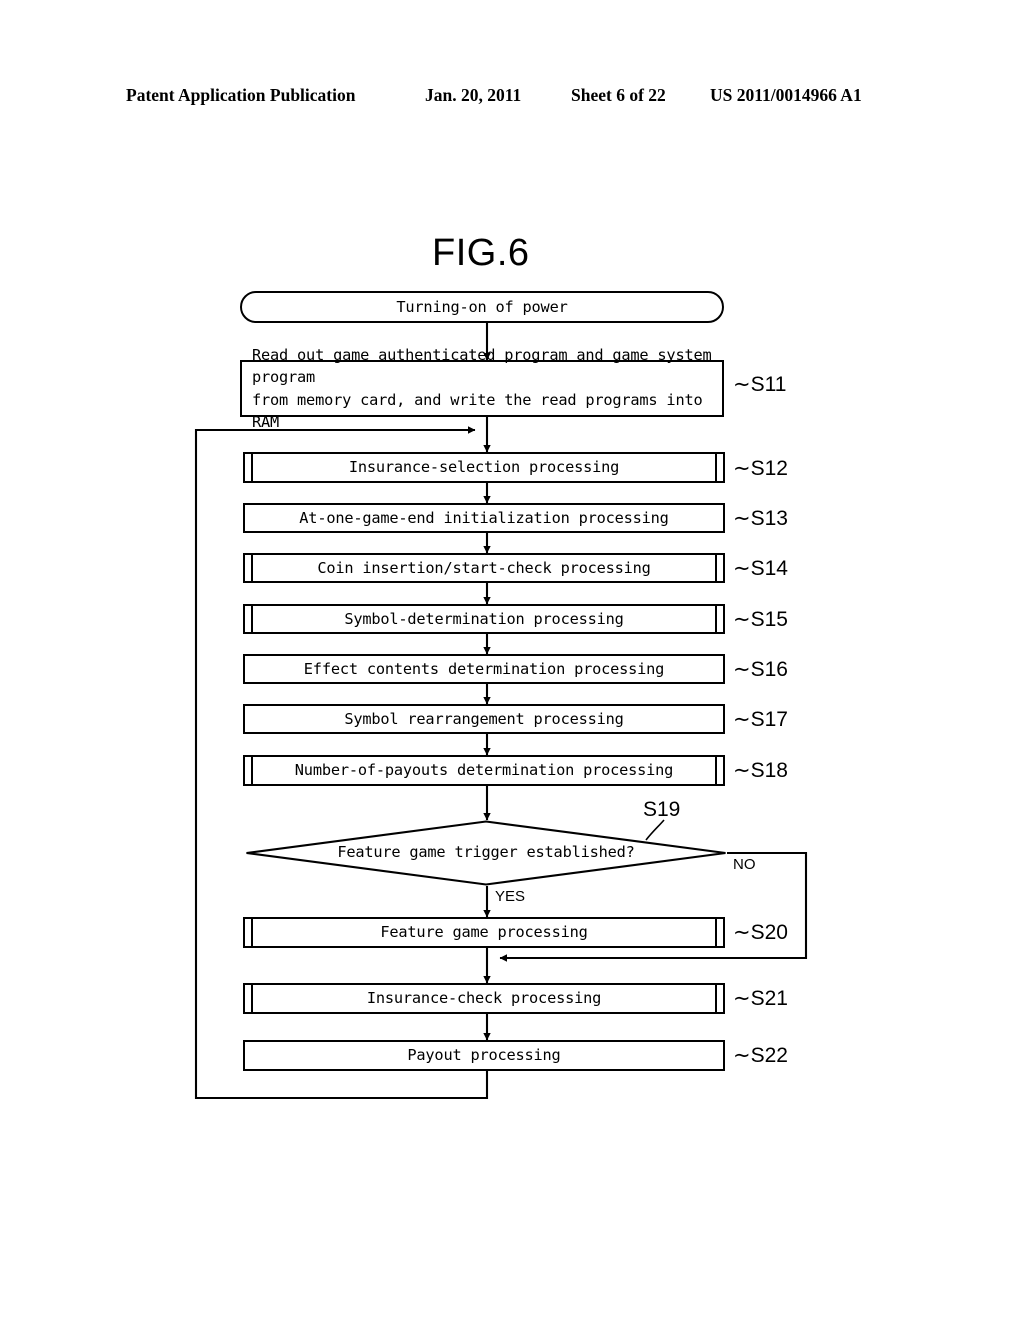 The width and height of the screenshot is (1024, 1320). I want to click on flow-node-s17-label: Symbol rearrangement processing, so click(484, 718).